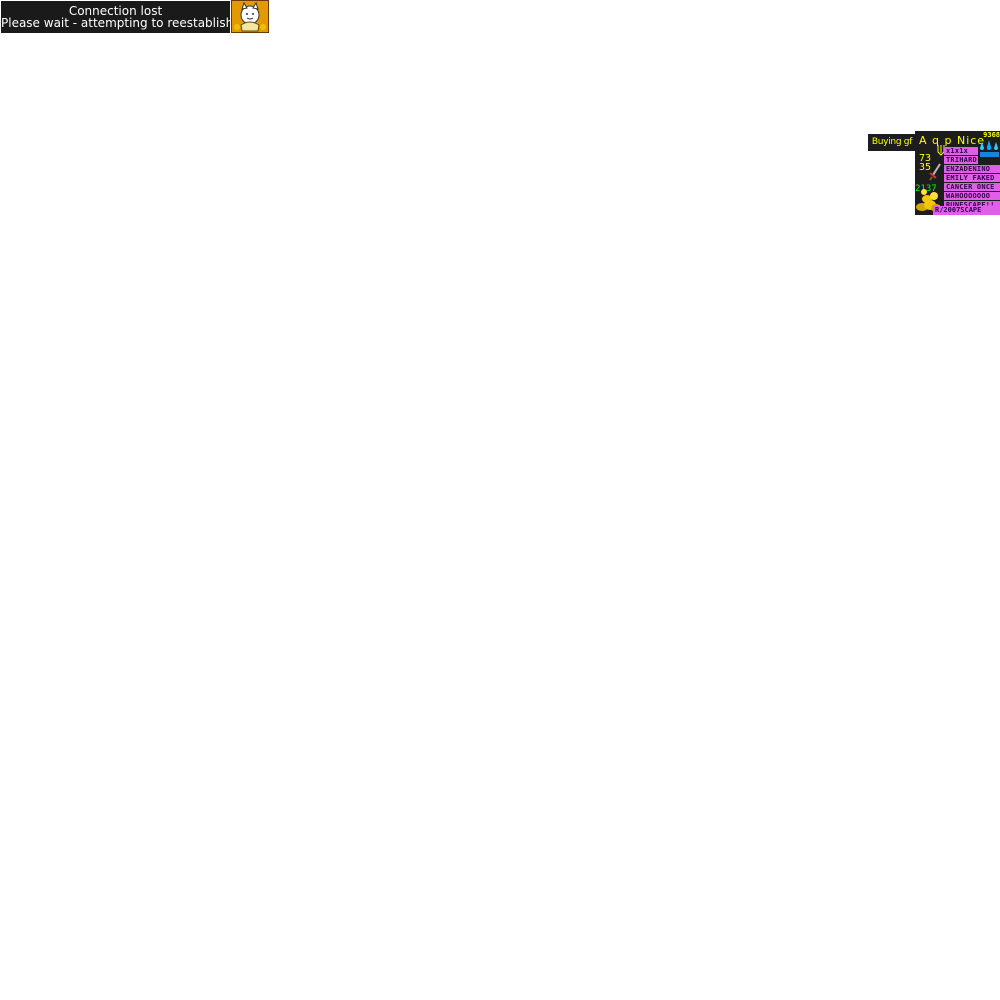  Describe the element at coordinates (935, 172) in the screenshot. I see `sword-icon` at that location.